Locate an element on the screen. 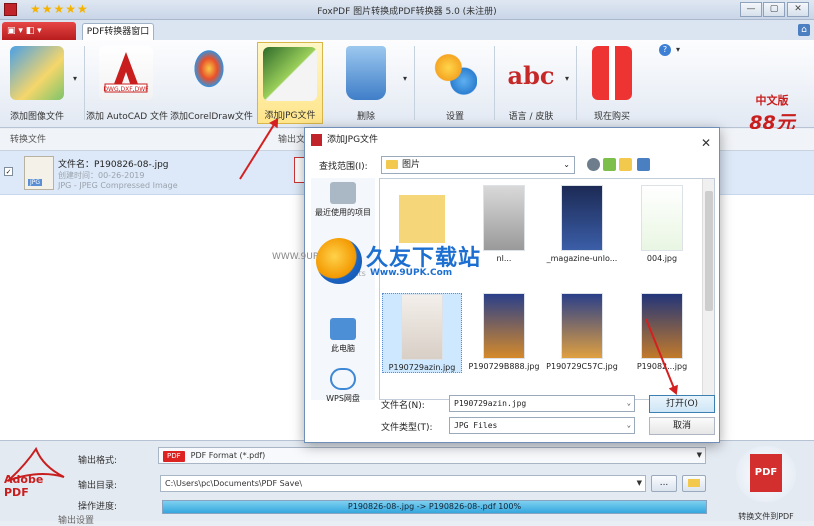 Image resolution: width=814 pixels, height=526 pixels. output-directory-value: C:\Users\pc\Documents\PDF Save\ is located at coordinates (234, 483).